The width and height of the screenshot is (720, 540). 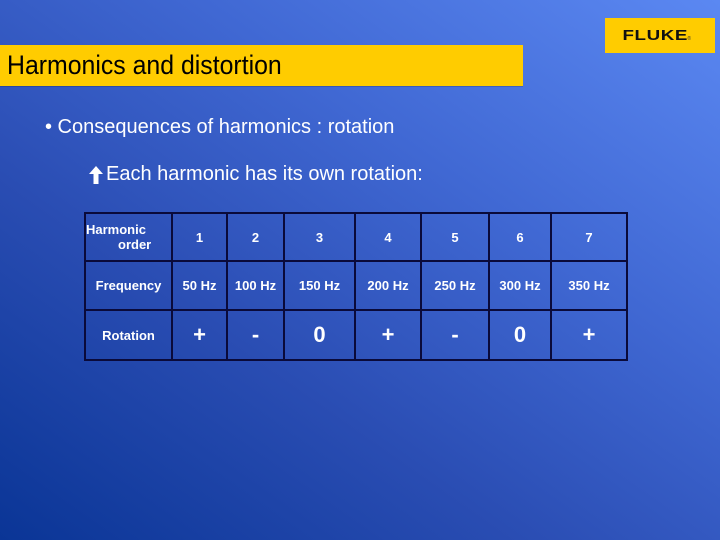 What do you see at coordinates (319, 285) in the screenshot?
I see `frequency-cell: 150 Hz` at bounding box center [319, 285].